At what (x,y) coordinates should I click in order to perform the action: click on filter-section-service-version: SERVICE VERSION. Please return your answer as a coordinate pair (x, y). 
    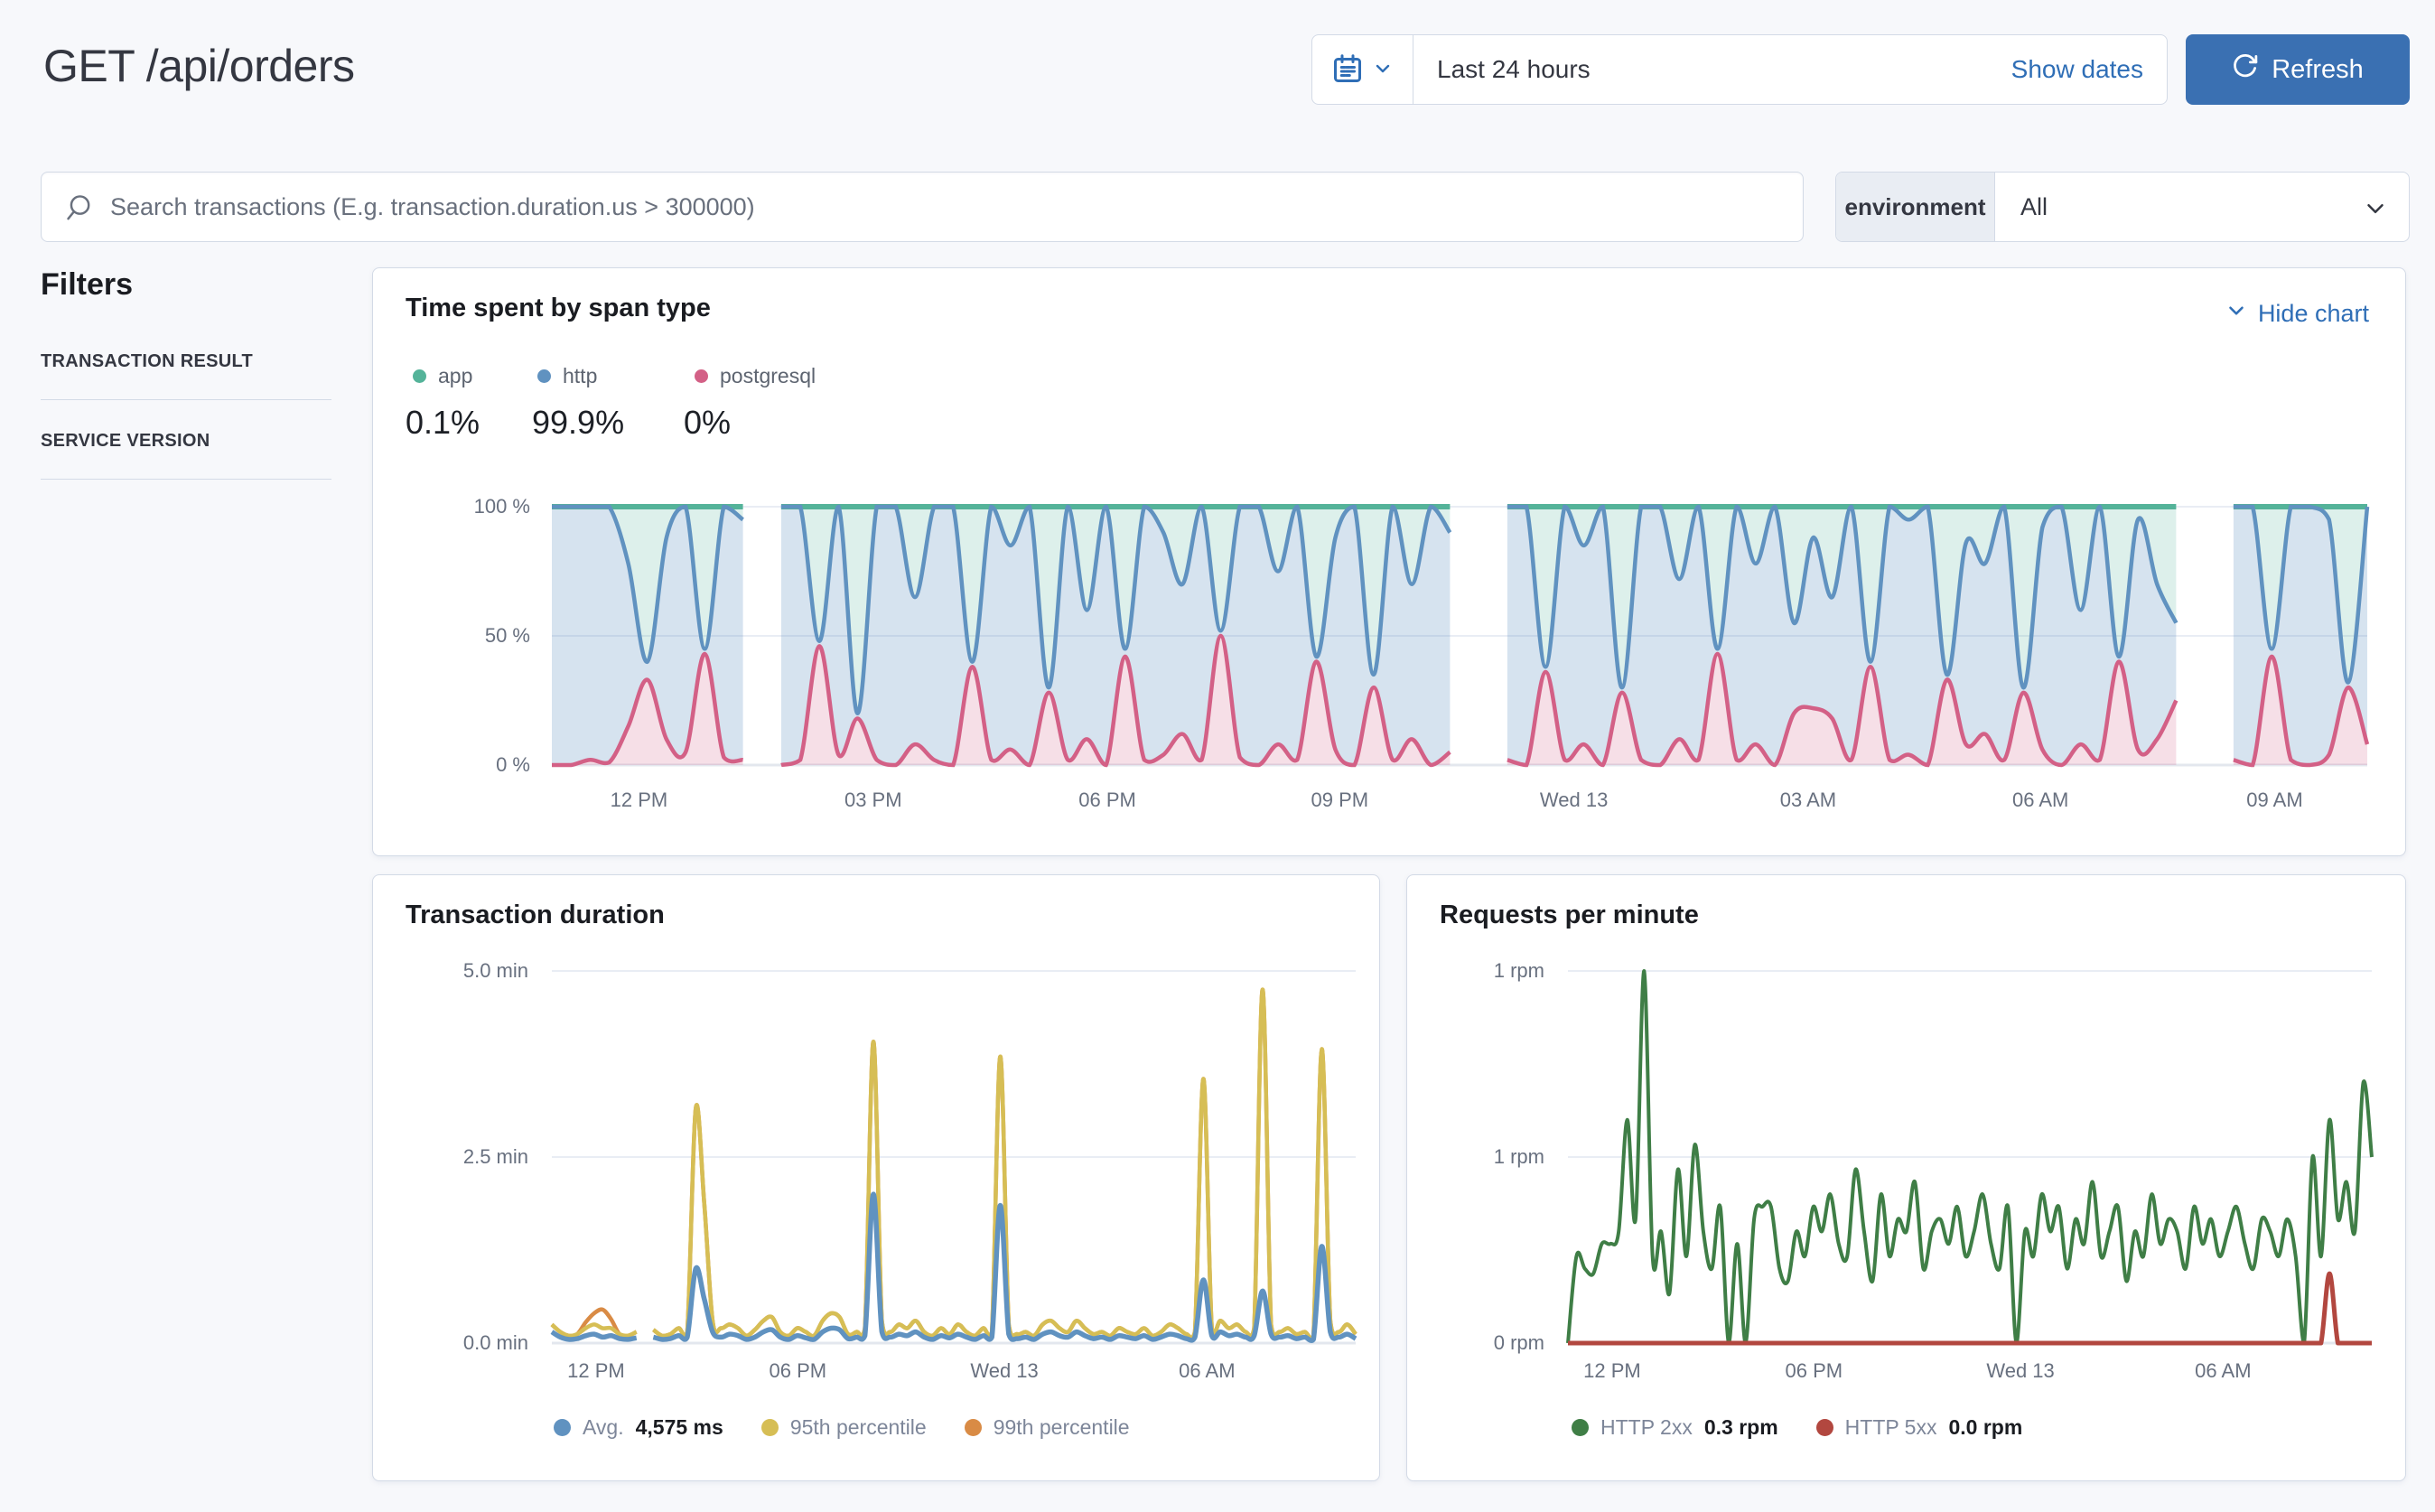
    Looking at the image, I should click on (186, 440).